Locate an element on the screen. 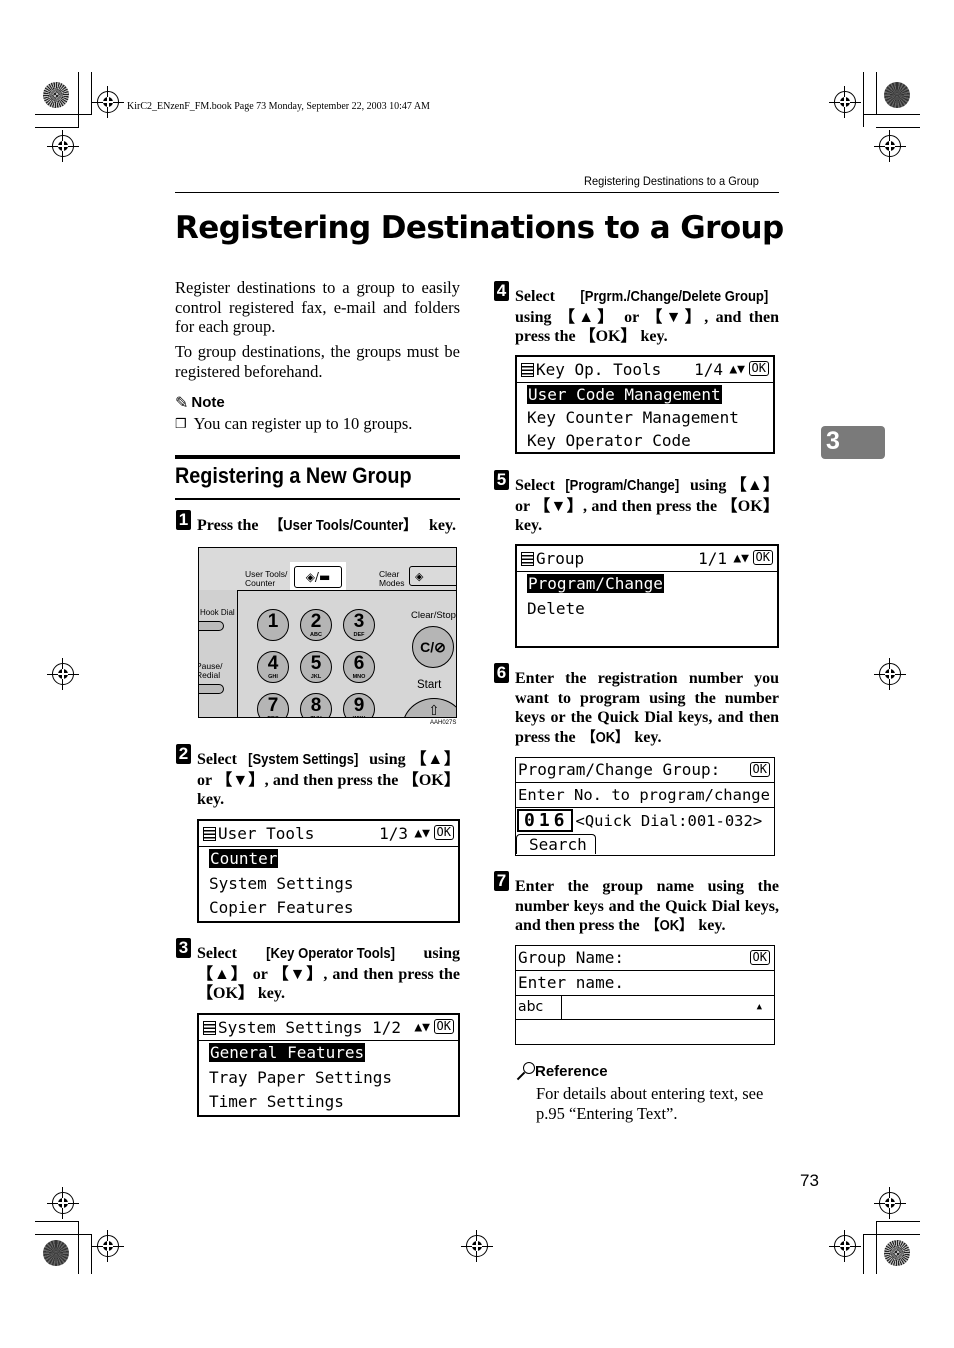 This screenshot has width=954, height=1348. key-name: [Key Operator Tools] is located at coordinates (330, 954).